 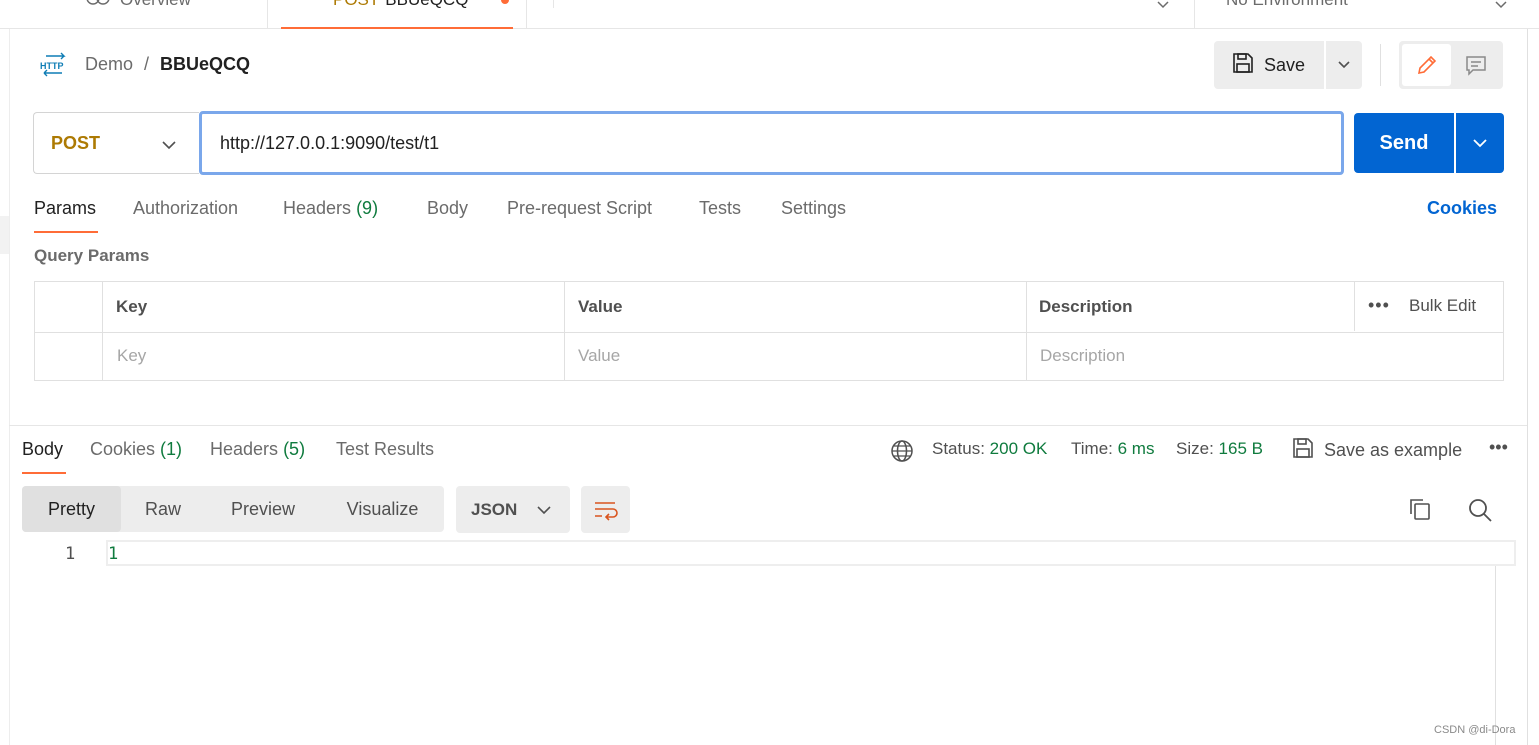 What do you see at coordinates (356, 4) in the screenshot?
I see `tab-method: POST` at bounding box center [356, 4].